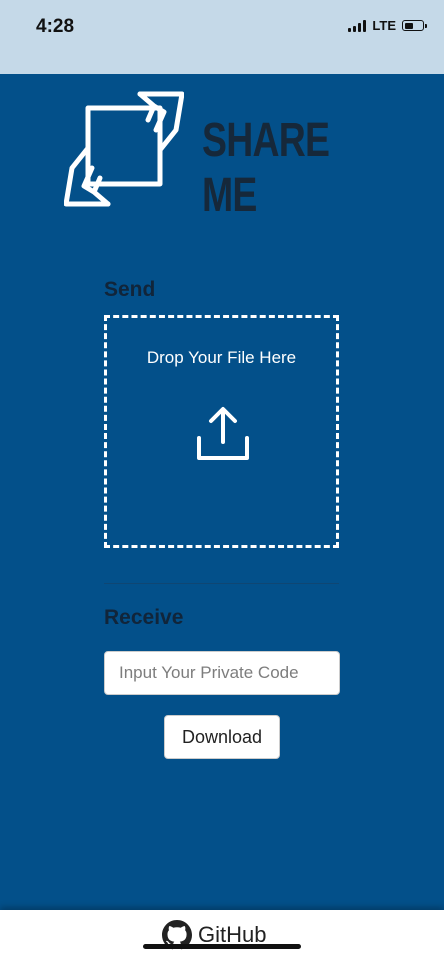  Describe the element at coordinates (130, 289) in the screenshot. I see `send-heading: Send` at that location.